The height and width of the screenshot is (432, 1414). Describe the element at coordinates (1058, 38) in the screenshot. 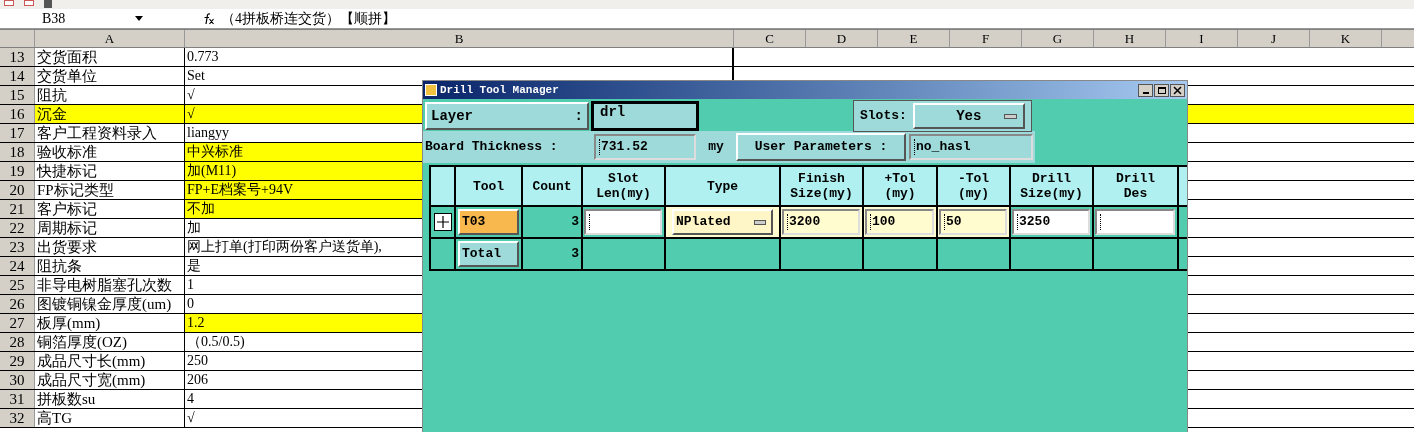

I see `column-header: G` at that location.